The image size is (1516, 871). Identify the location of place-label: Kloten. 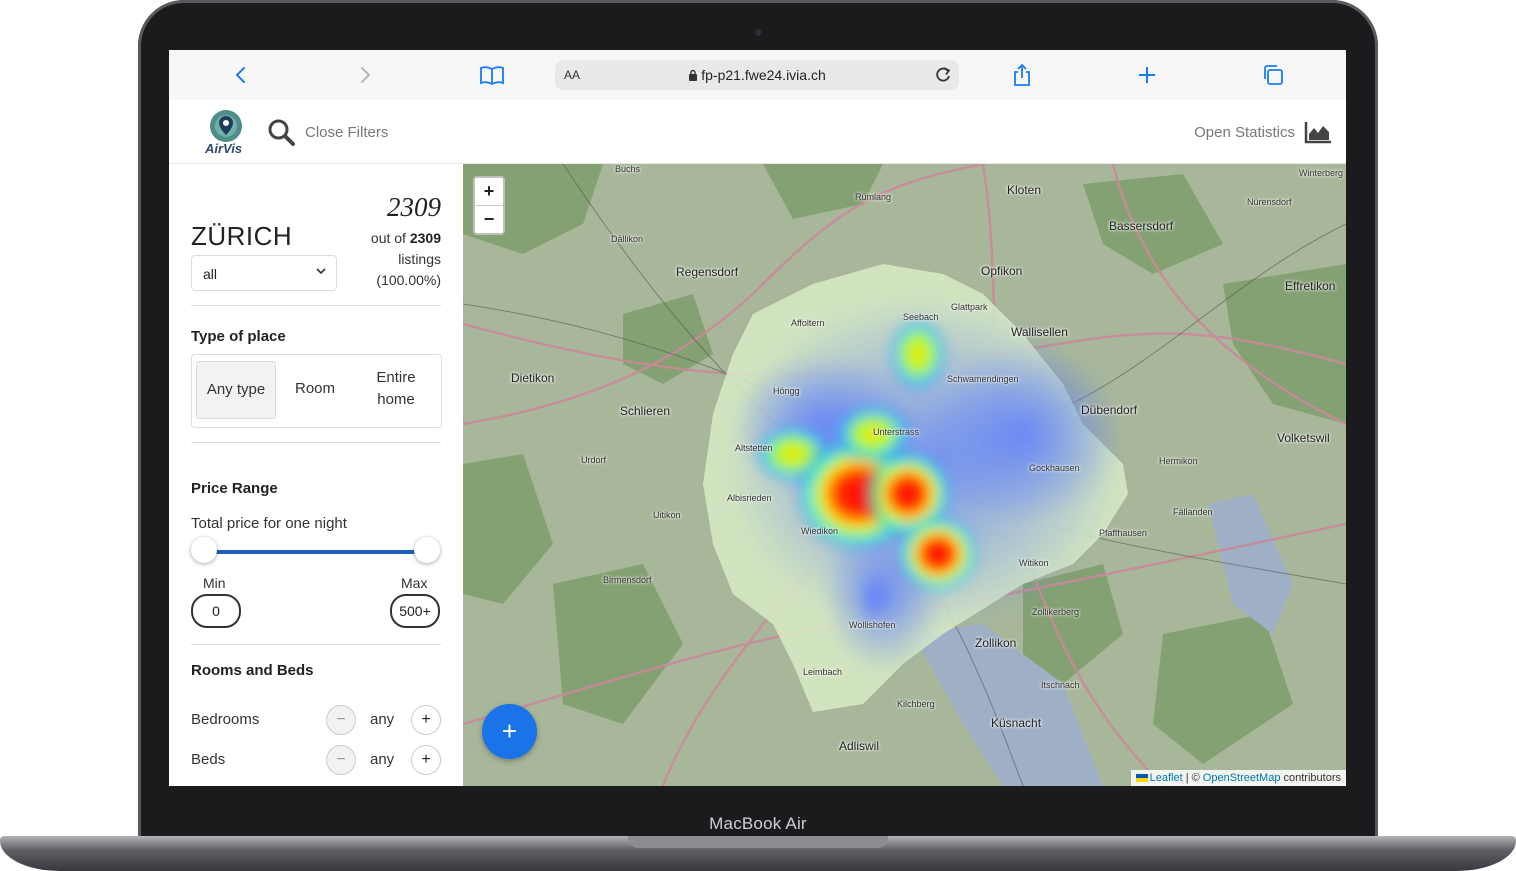
(1024, 190).